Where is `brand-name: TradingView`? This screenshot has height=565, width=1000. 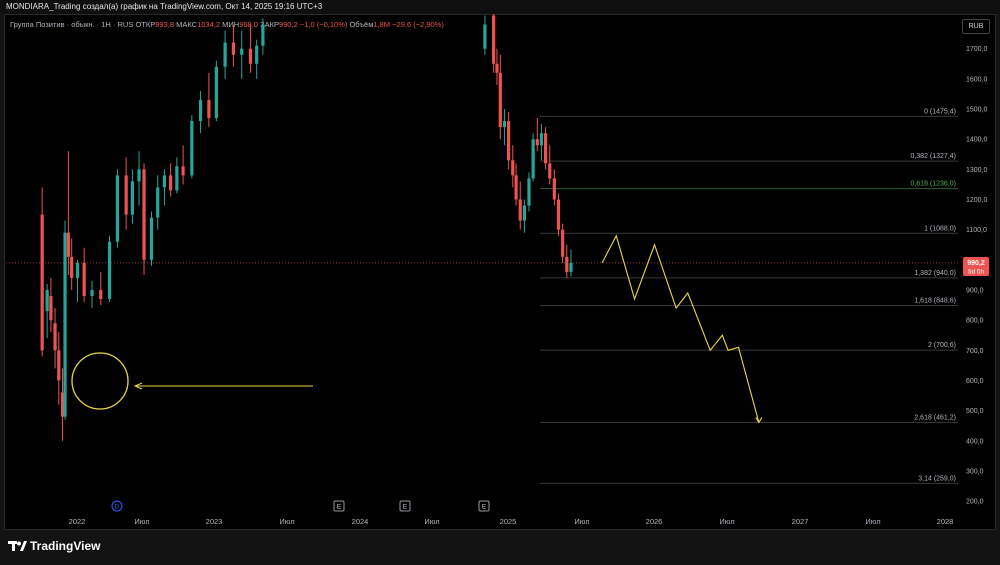 brand-name: TradingView is located at coordinates (65, 546).